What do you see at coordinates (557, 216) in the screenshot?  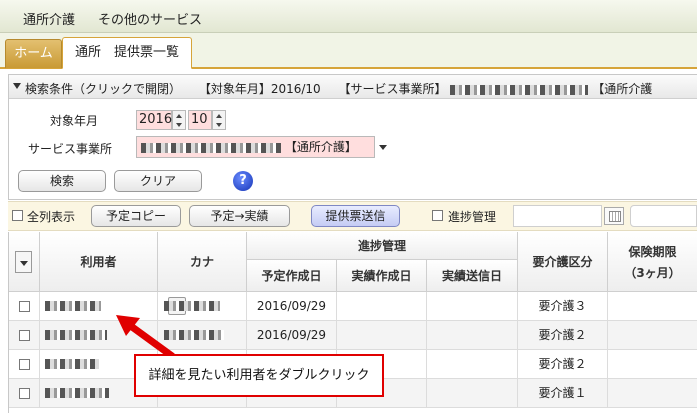 I see `progress-date-input` at bounding box center [557, 216].